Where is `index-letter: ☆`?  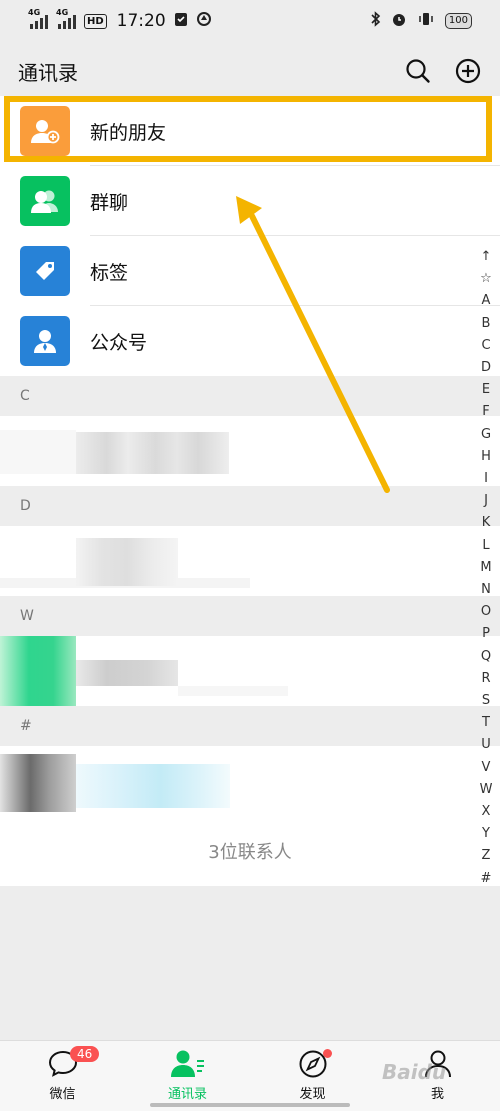 index-letter: ☆ is located at coordinates (486, 279).